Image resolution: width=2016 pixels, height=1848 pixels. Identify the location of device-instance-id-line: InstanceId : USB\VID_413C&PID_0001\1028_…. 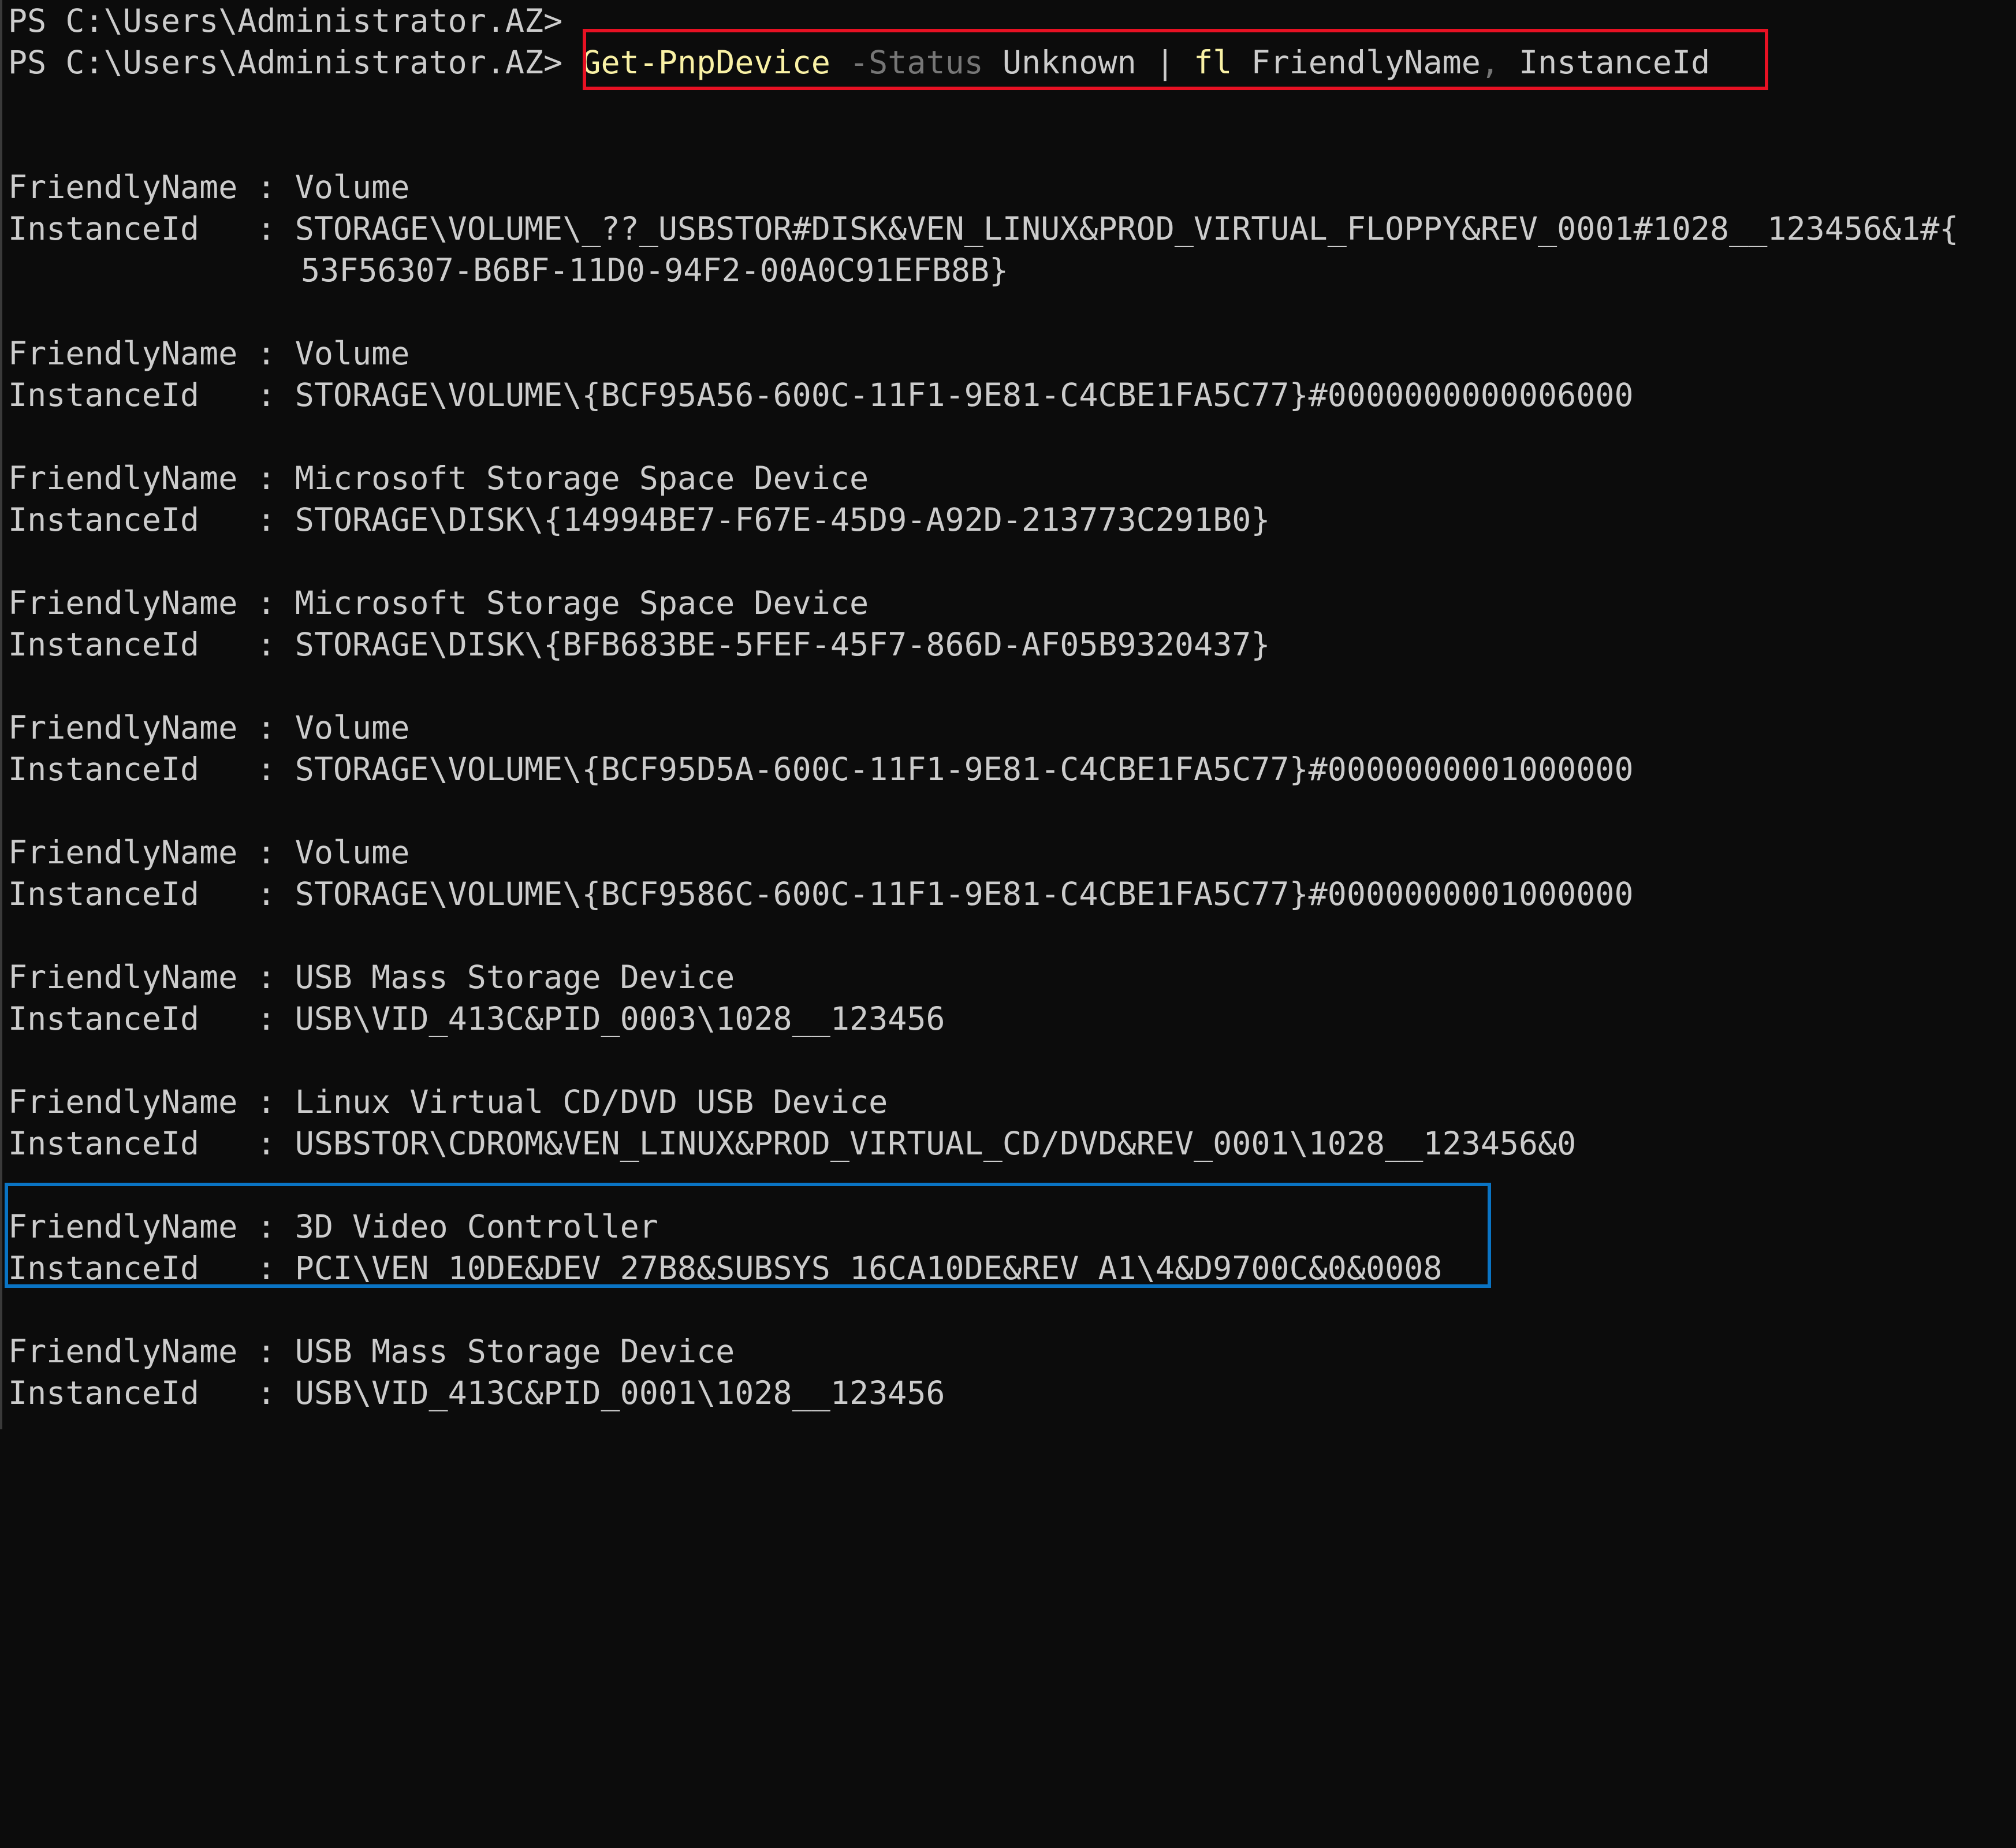
(476, 1393).